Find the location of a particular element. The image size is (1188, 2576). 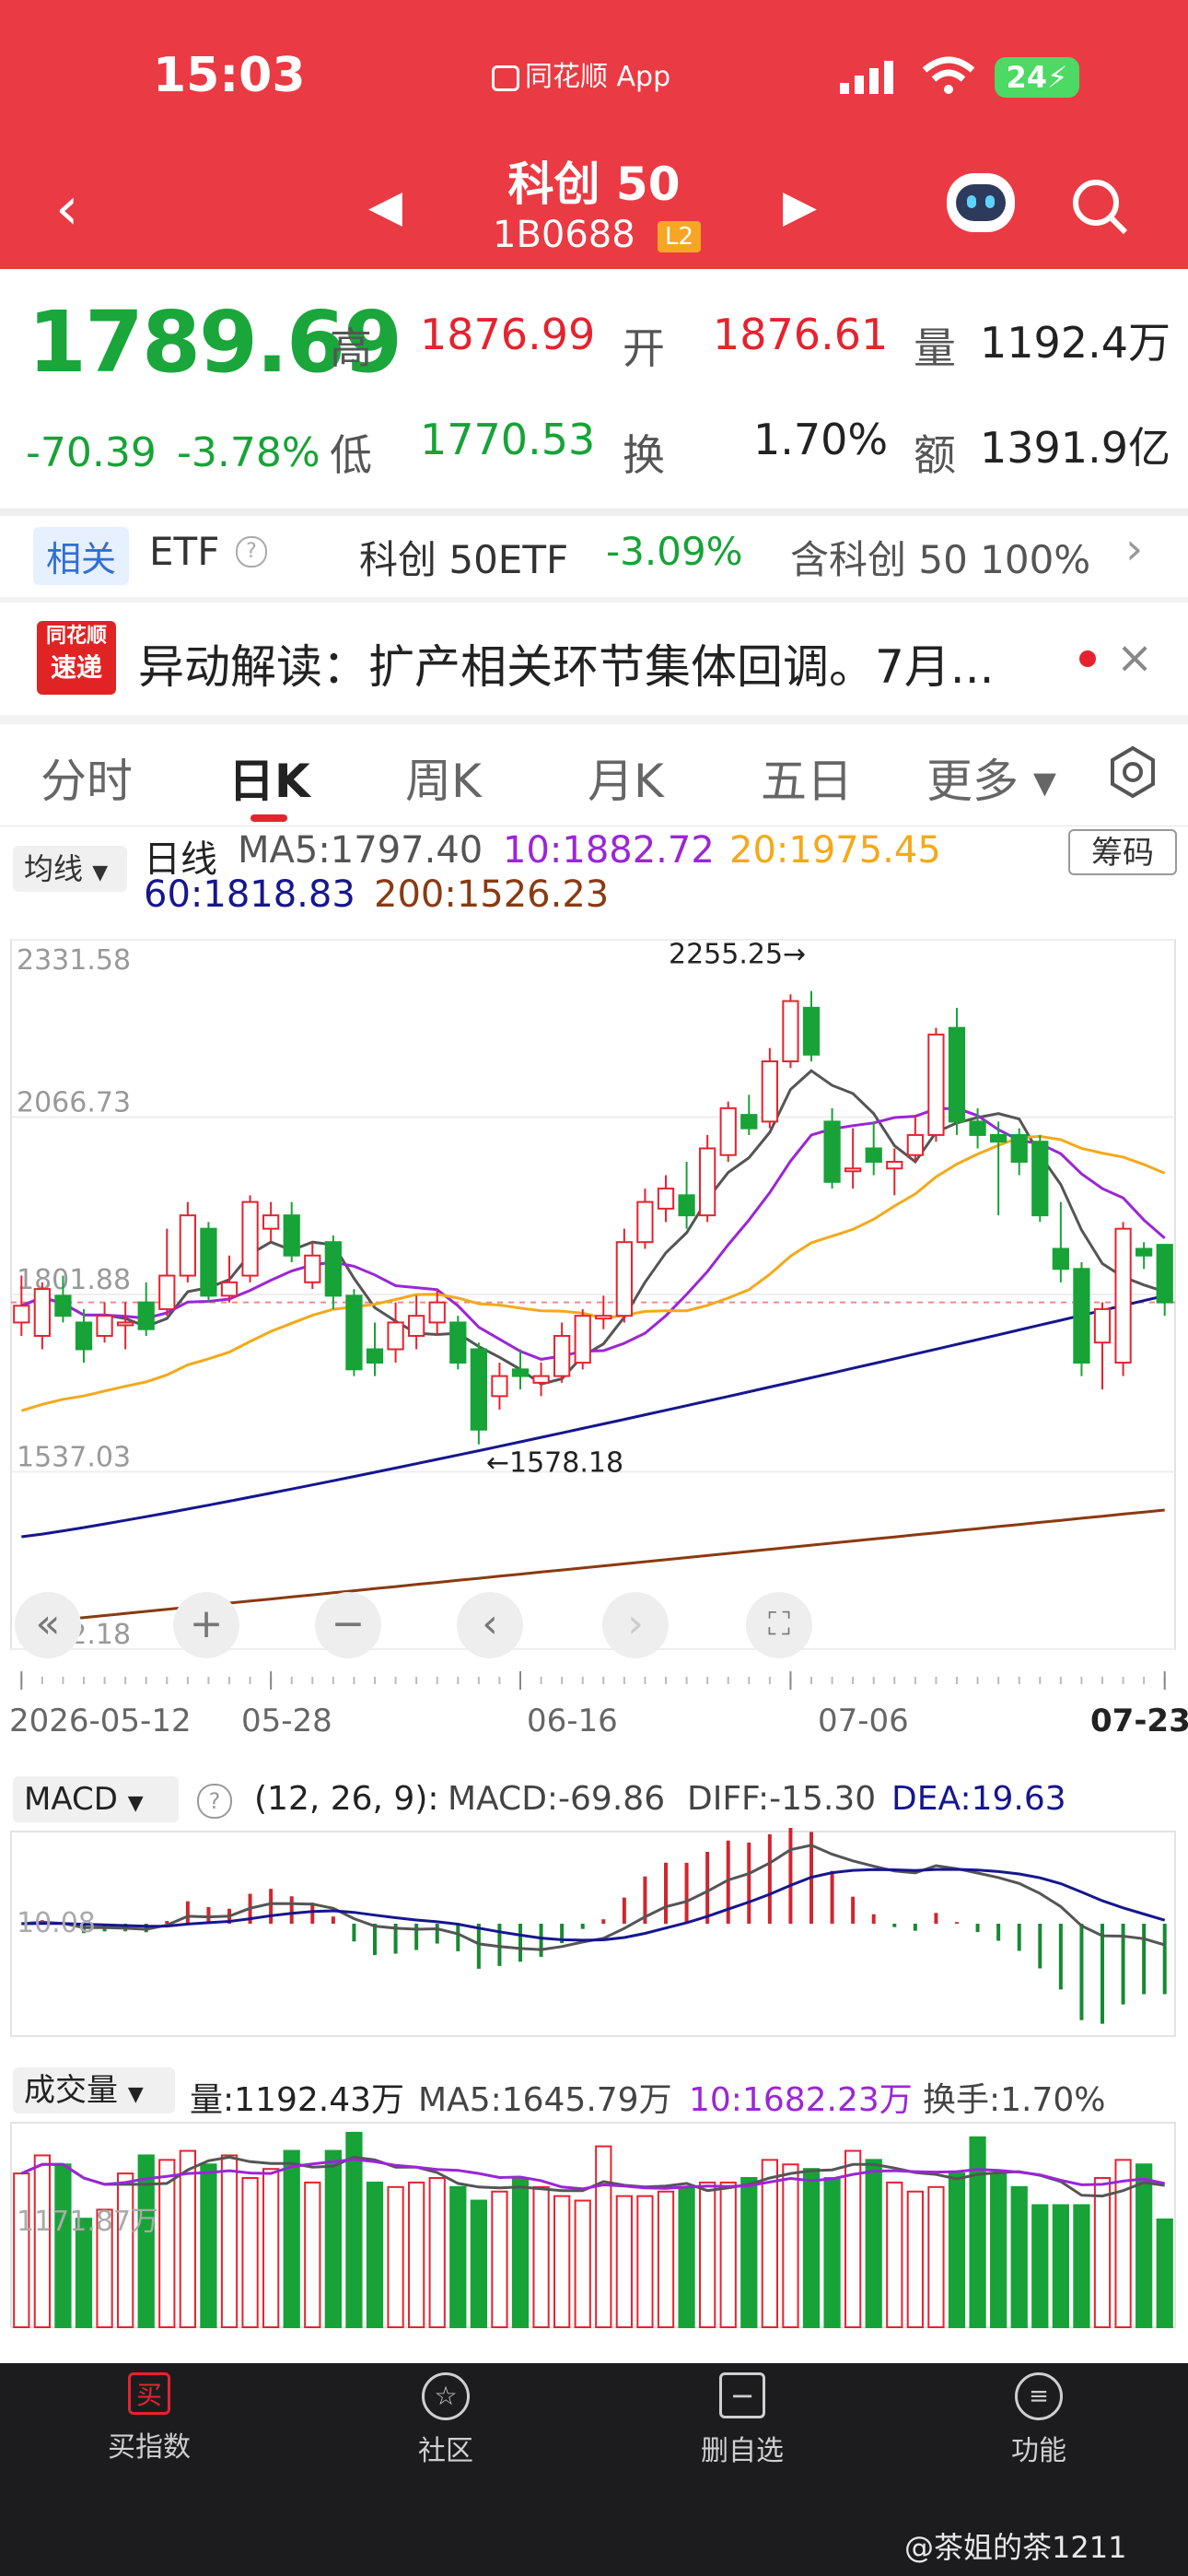

macd-params: (12, 26, 9): is located at coordinates (346, 1799).